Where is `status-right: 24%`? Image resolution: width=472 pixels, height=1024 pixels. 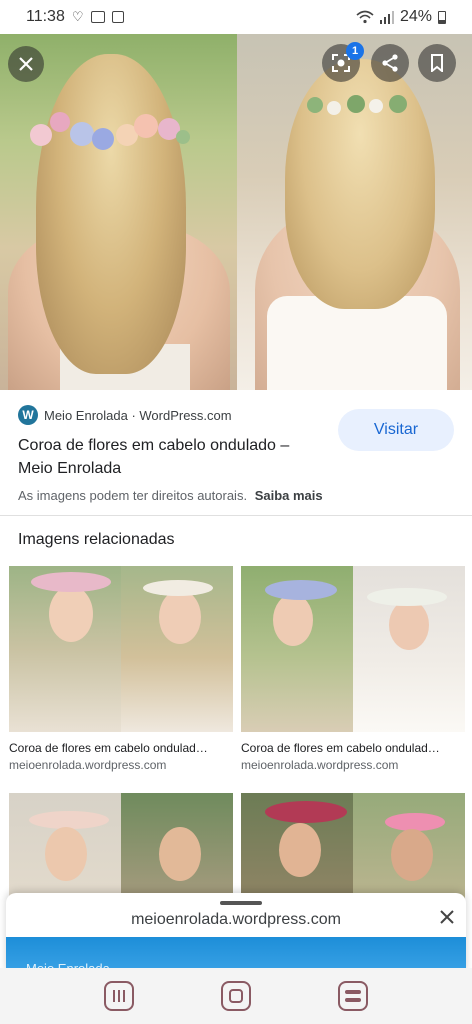 status-right: 24% is located at coordinates (401, 17).